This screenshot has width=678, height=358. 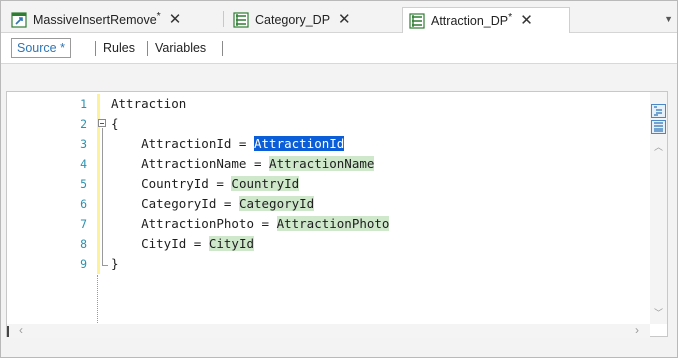 What do you see at coordinates (322, 163) in the screenshot?
I see `matched-identifier: AttractionName` at bounding box center [322, 163].